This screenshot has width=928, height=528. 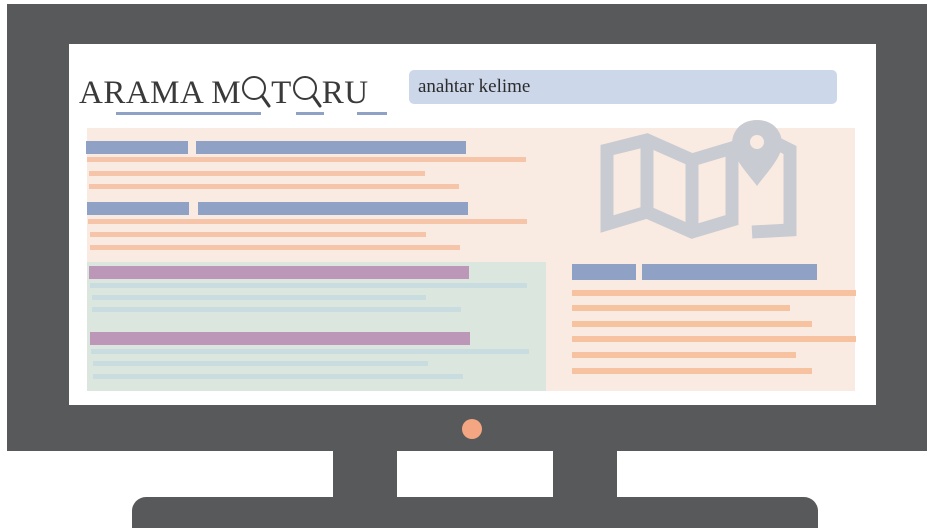 What do you see at coordinates (365, 474) in the screenshot?
I see `monitor-stand-left` at bounding box center [365, 474].